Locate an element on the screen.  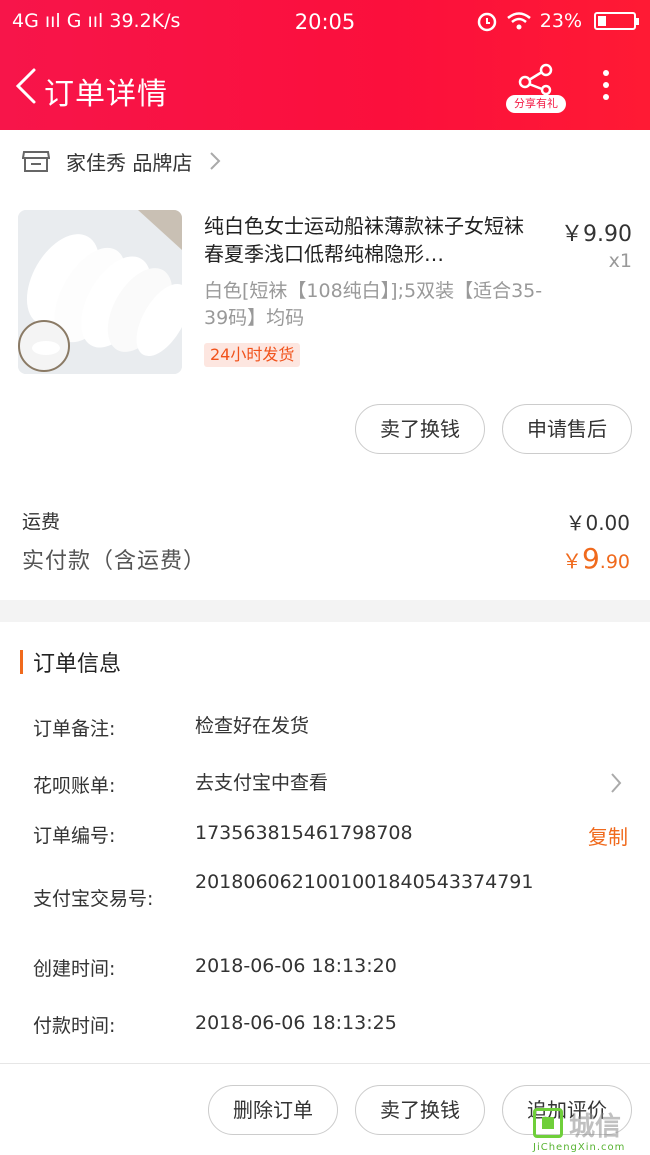
info-value: 2018-06-06 18:13:20 is located at coordinates (296, 966).